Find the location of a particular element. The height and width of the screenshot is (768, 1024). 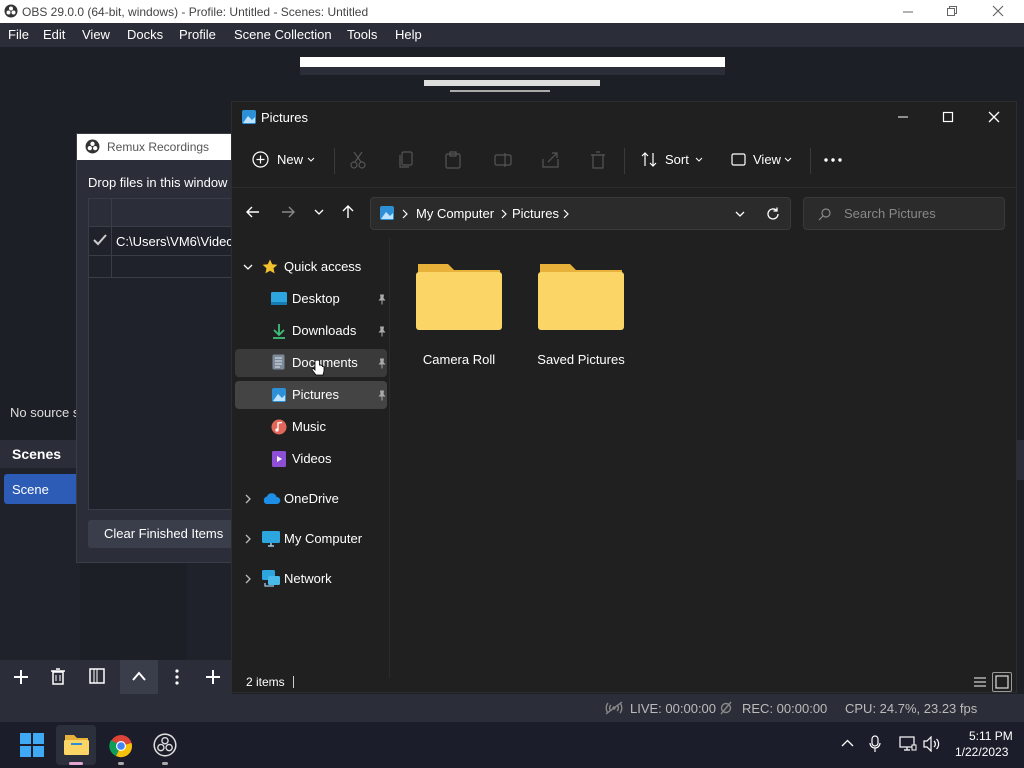

nav-onedrive: OneDrive is located at coordinates (311, 499).